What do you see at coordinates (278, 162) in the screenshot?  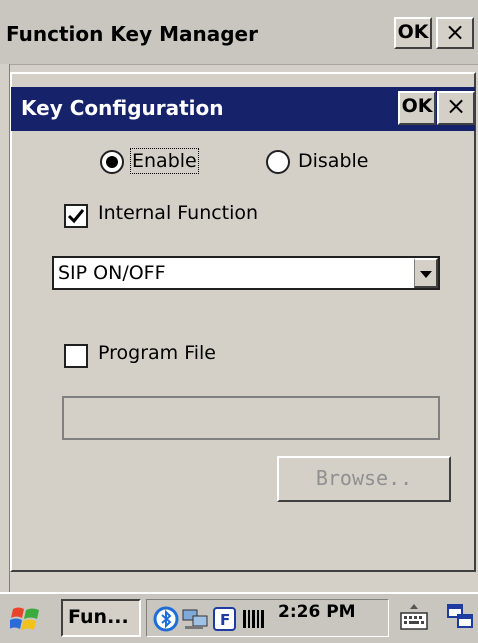 I see `disable-radio-circle` at bounding box center [278, 162].